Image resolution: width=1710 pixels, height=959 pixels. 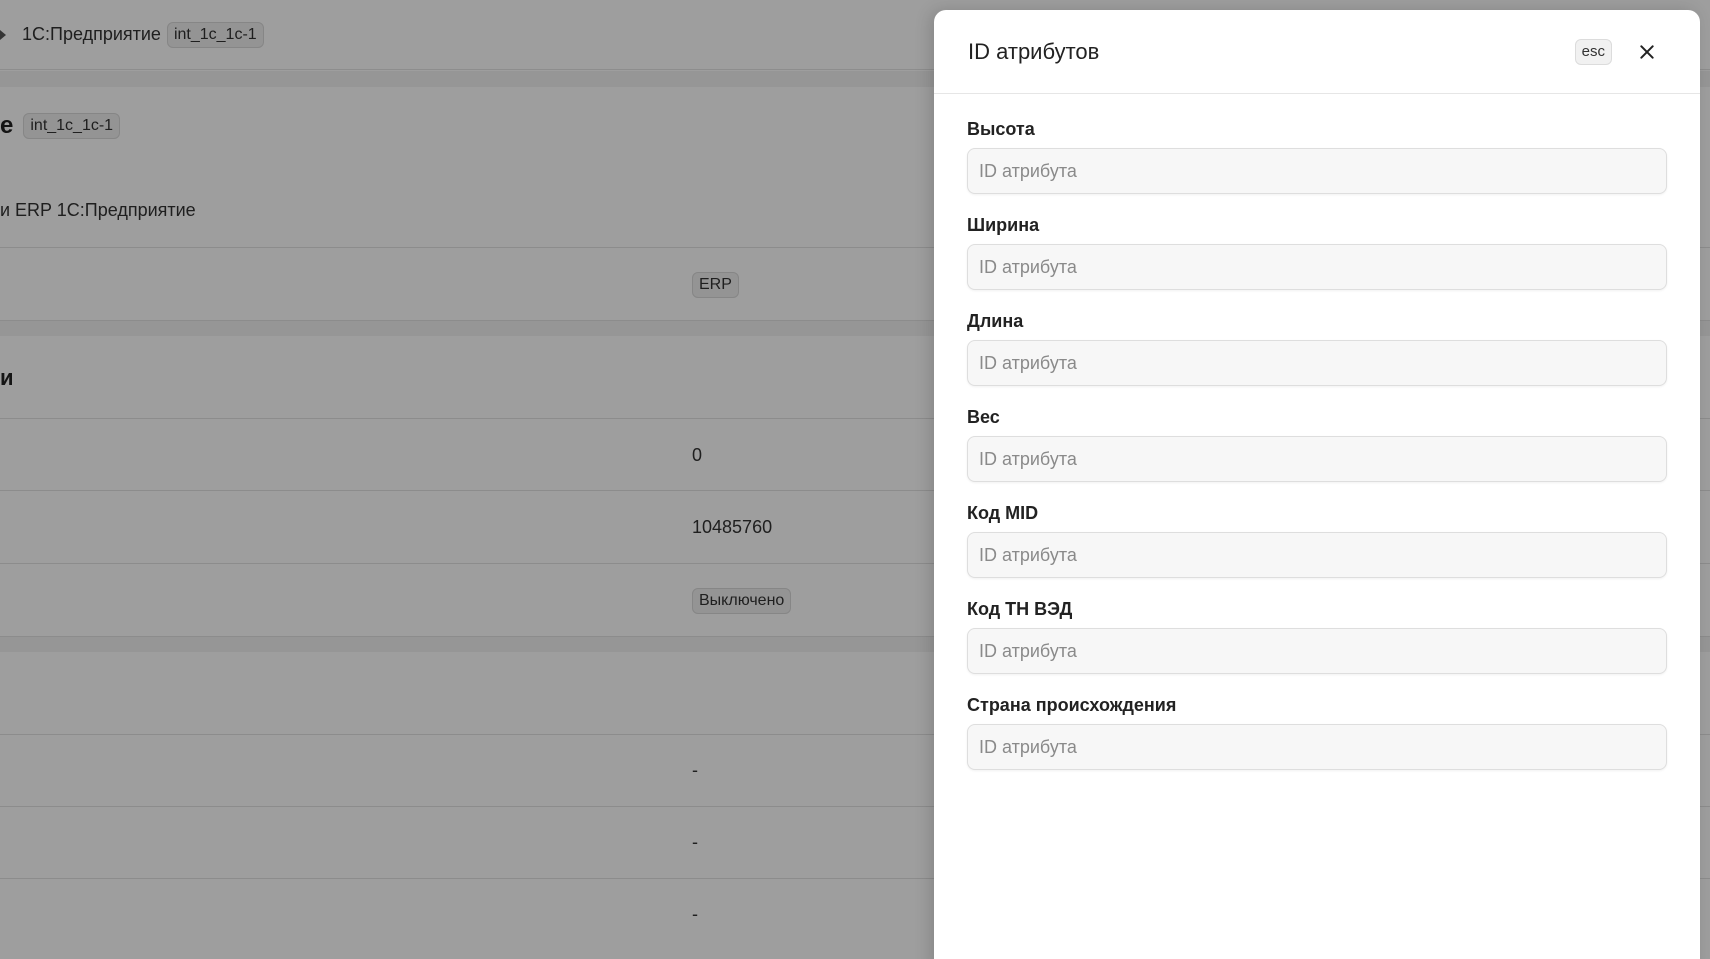 What do you see at coordinates (1317, 747) in the screenshot?
I see `country-of-origin-attribute-input` at bounding box center [1317, 747].